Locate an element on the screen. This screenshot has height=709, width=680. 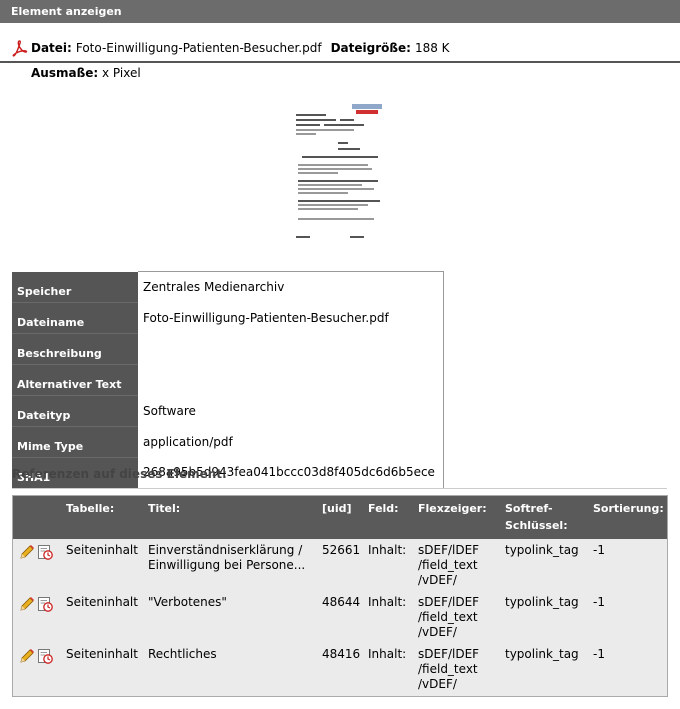
window-title: Element anzeigen is located at coordinates (340, 11).